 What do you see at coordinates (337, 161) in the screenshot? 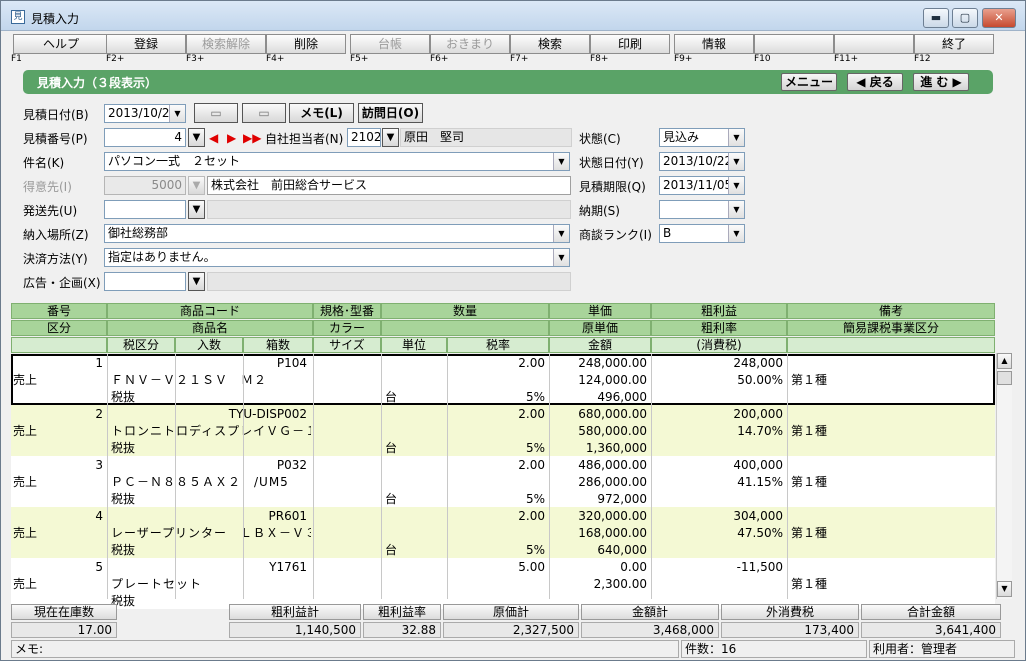
I see `subject-select: パソコン一式 ２セット ▼` at bounding box center [337, 161].